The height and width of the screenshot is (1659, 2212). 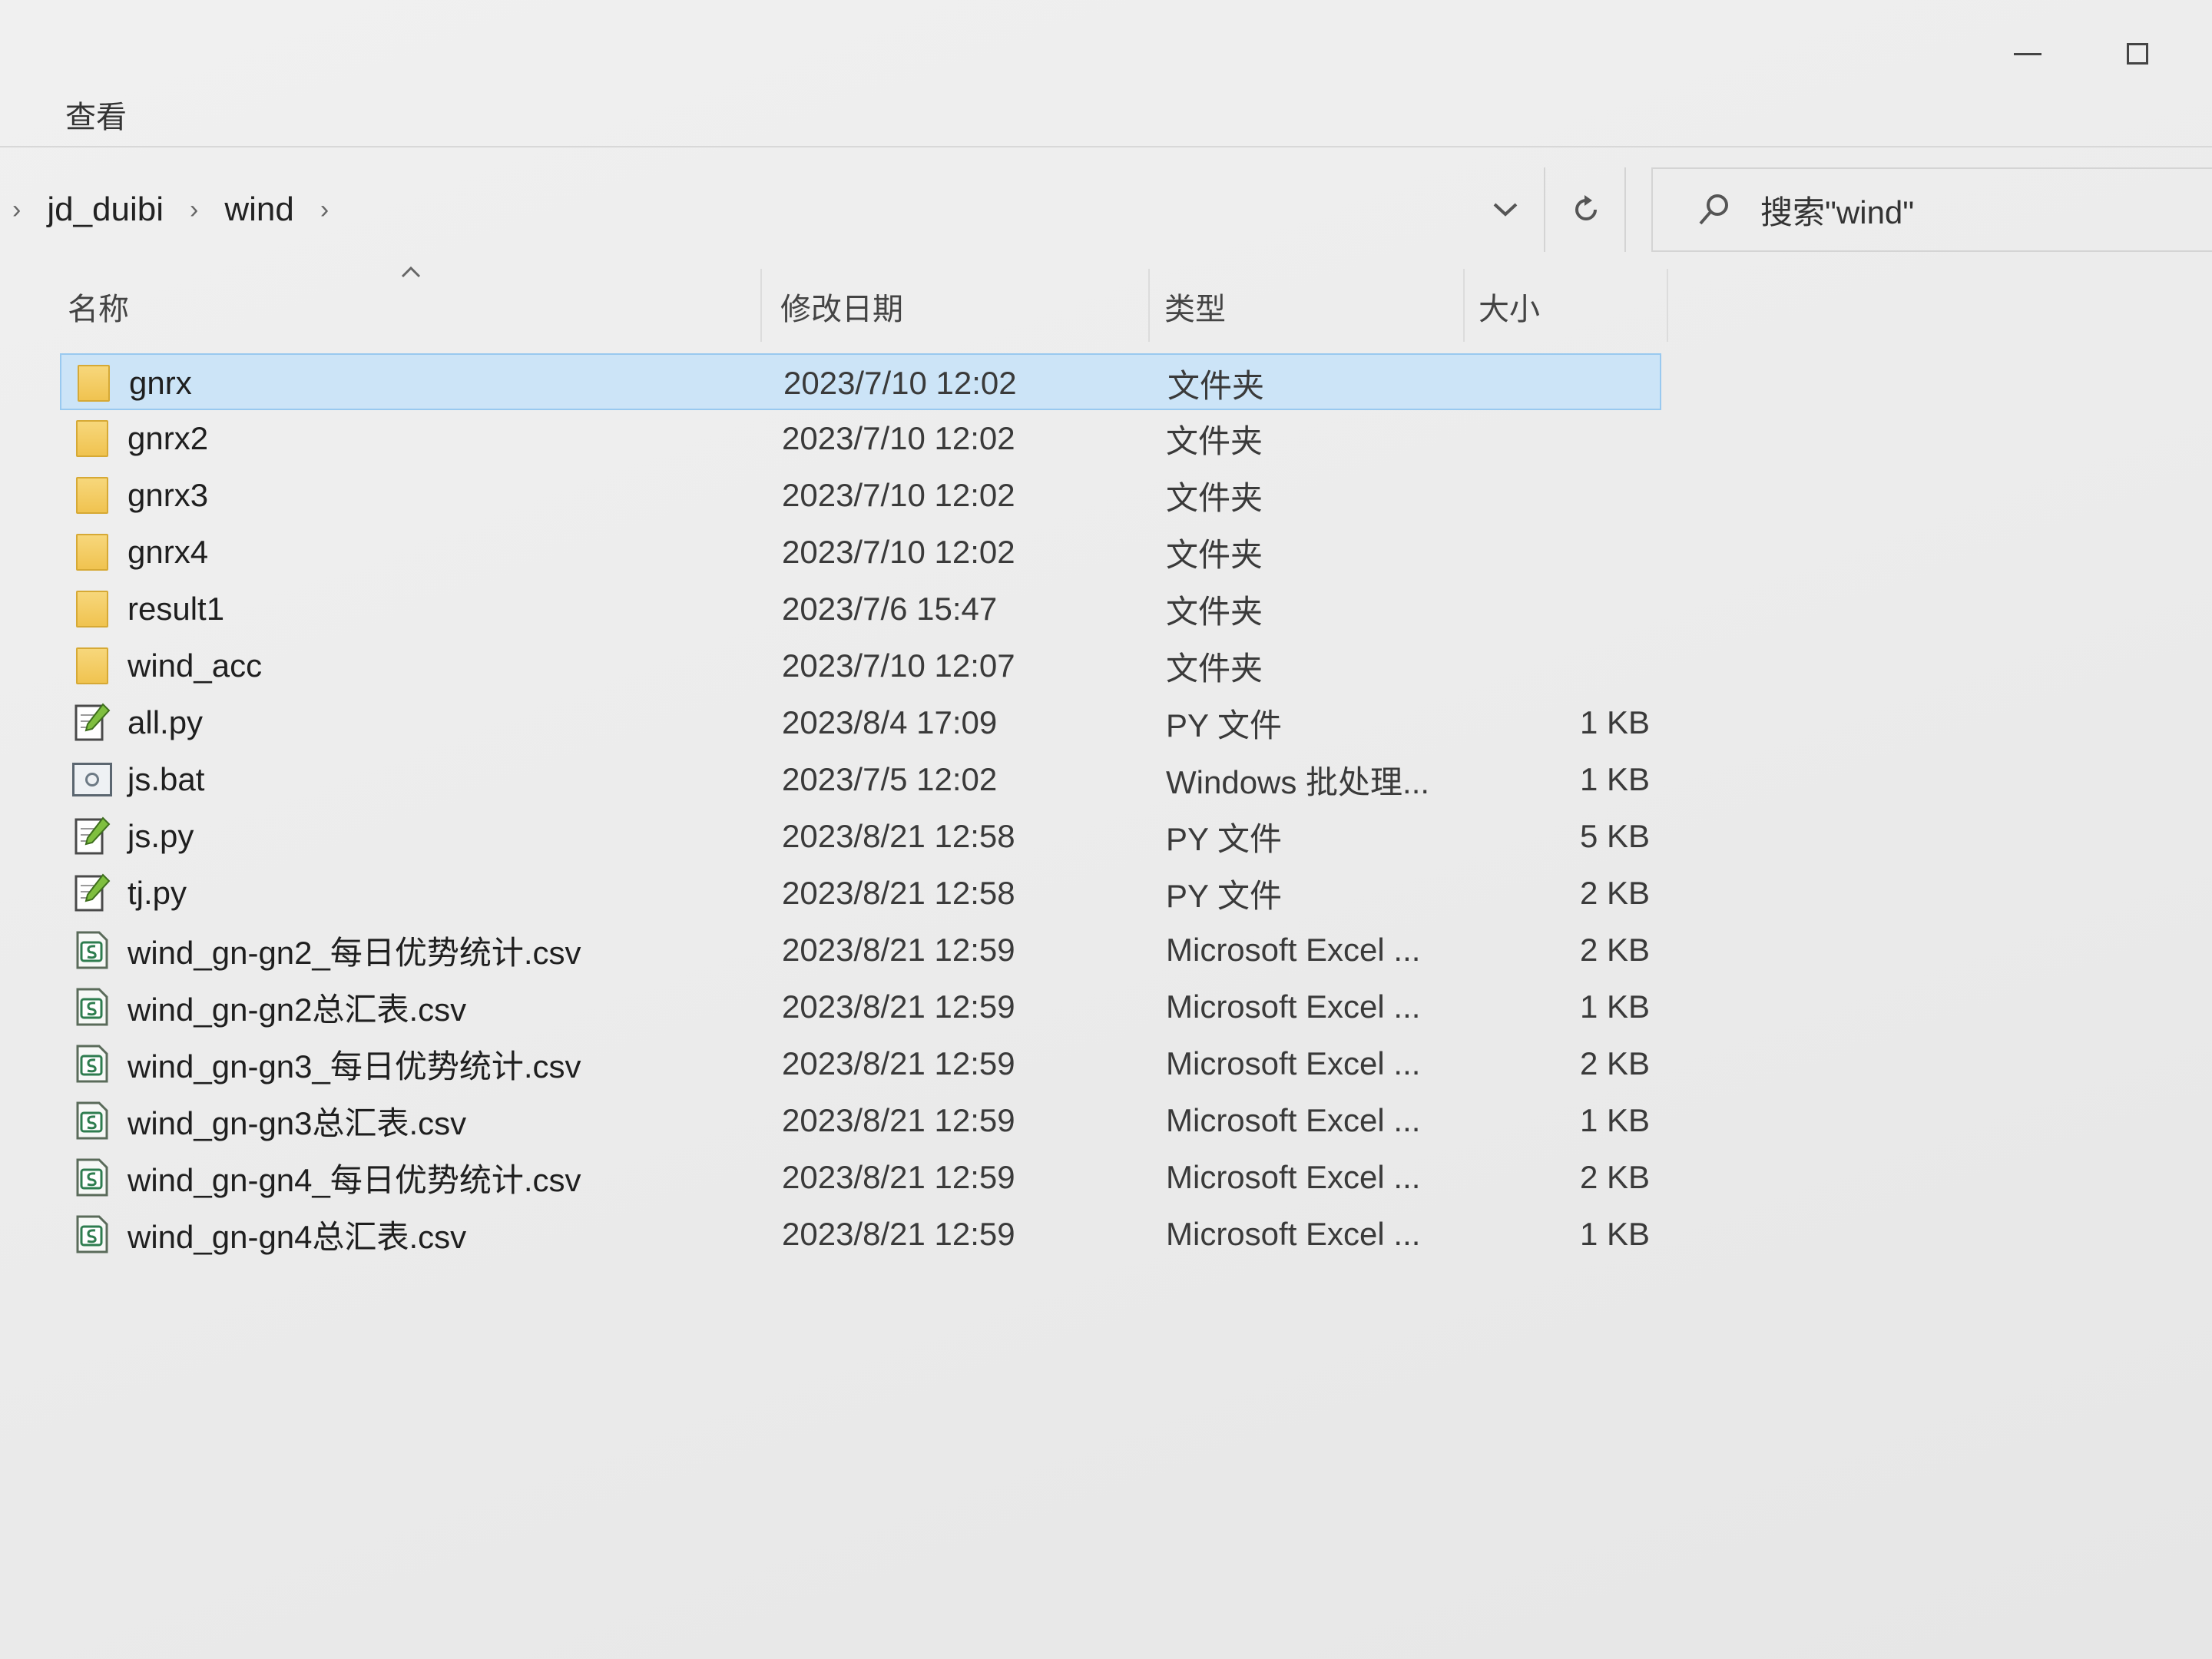 I want to click on refresh-icon, so click(x=1586, y=207).